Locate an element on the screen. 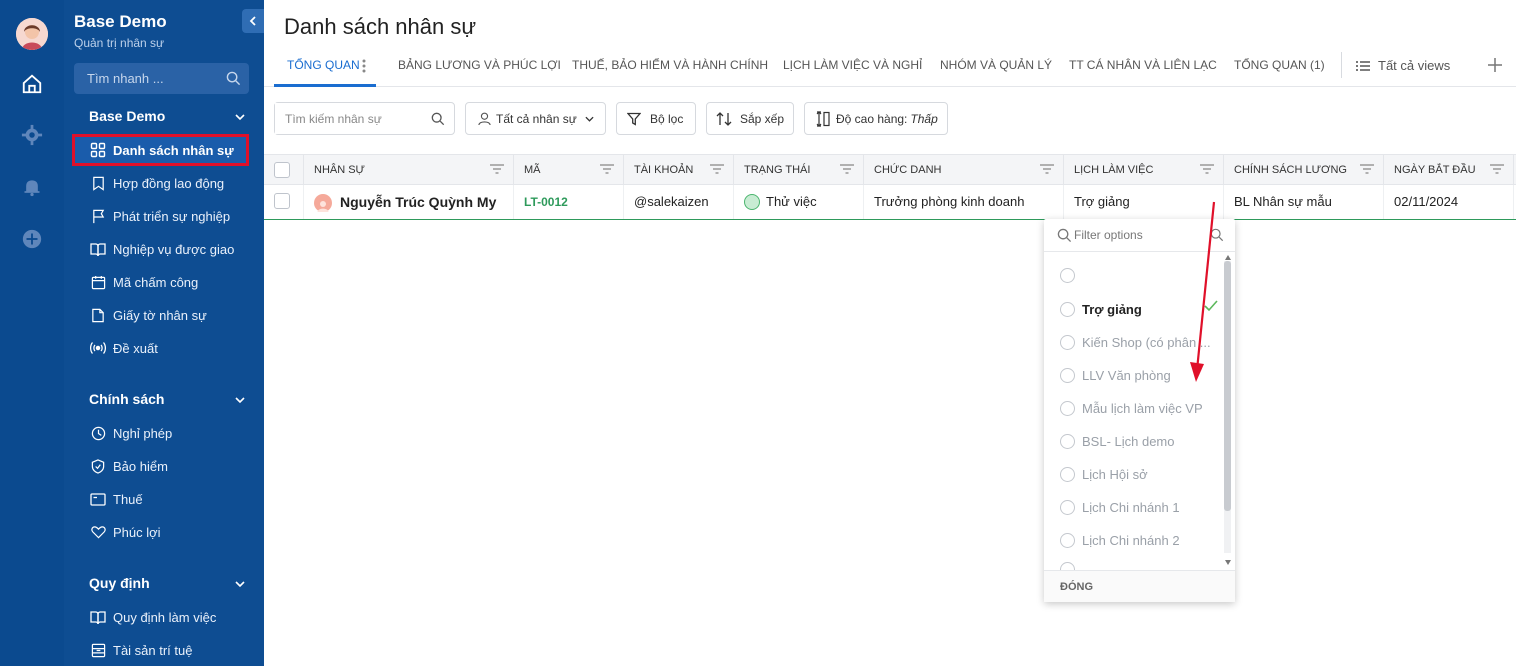 The height and width of the screenshot is (666, 1516). employee-scope-select: Tất cả nhân sự is located at coordinates (535, 118).